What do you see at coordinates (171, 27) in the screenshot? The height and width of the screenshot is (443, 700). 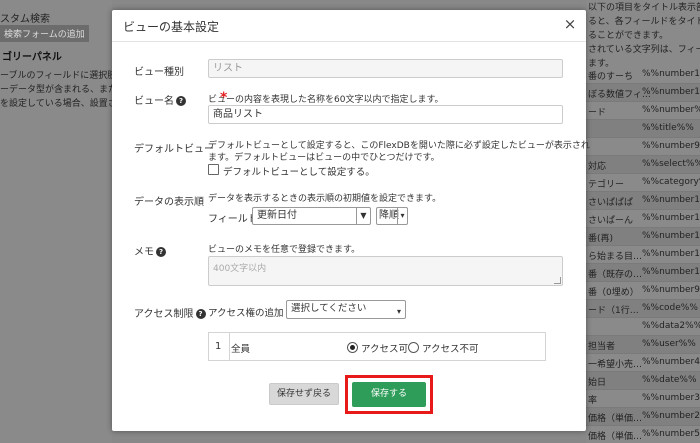 I see `dialog-title: ビューの基本設定` at bounding box center [171, 27].